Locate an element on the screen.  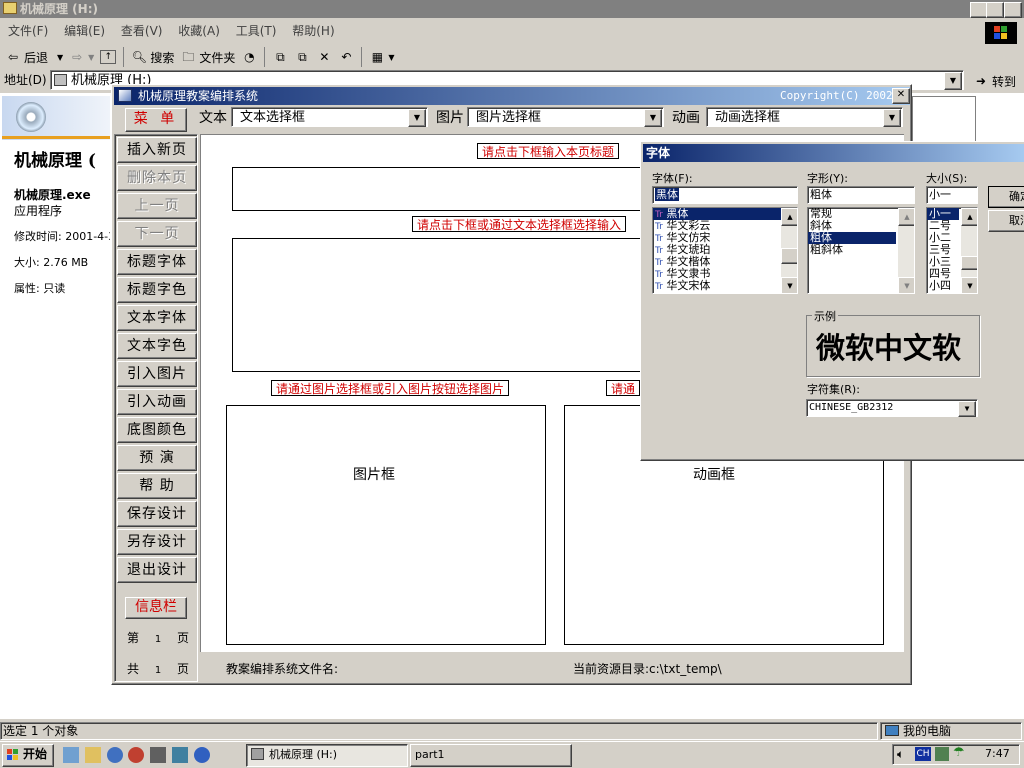
history-button: ◔ is located at coordinates (249, 57).